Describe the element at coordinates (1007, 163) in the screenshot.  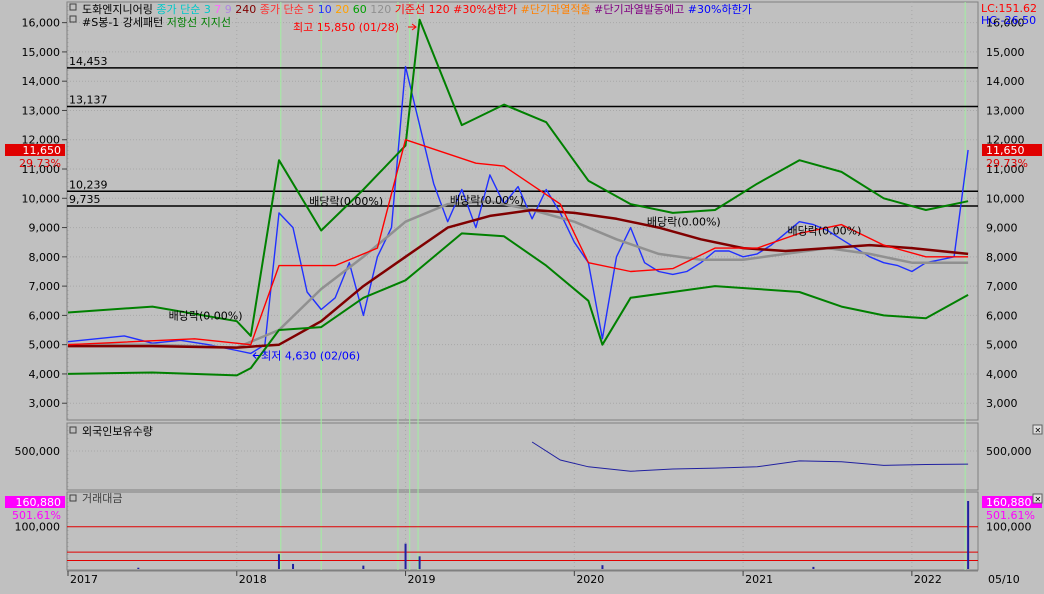
I see `current-change-label-right: 29.73%` at that location.